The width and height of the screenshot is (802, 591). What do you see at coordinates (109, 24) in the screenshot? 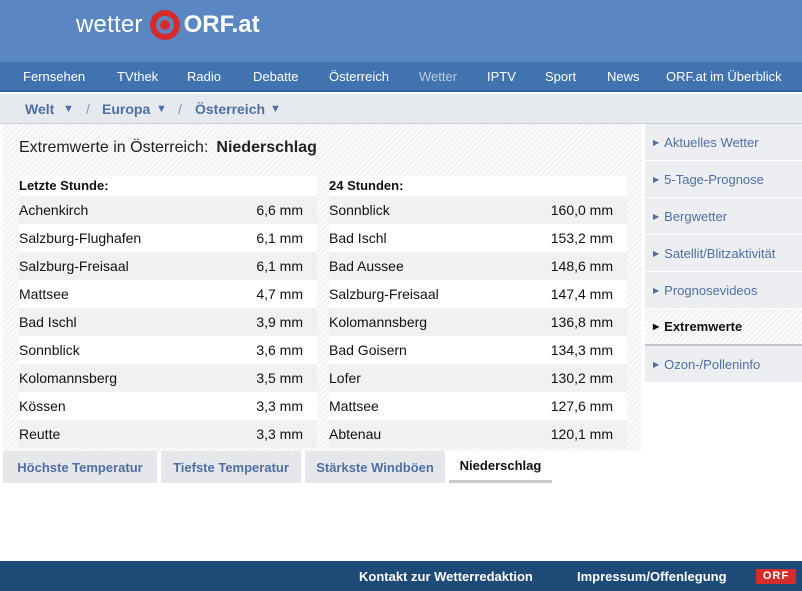
I see `logo-wetter-text: wetter` at bounding box center [109, 24].